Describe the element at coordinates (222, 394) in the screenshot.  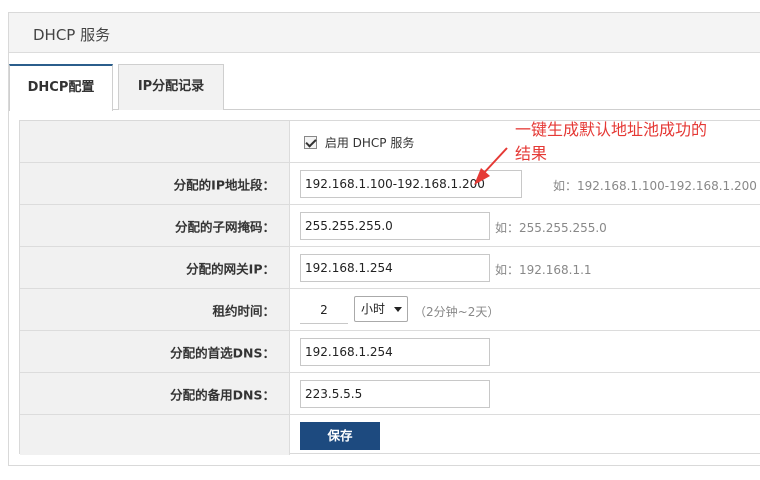
I see `dns-backup-label: 分配的备用DNS：` at that location.